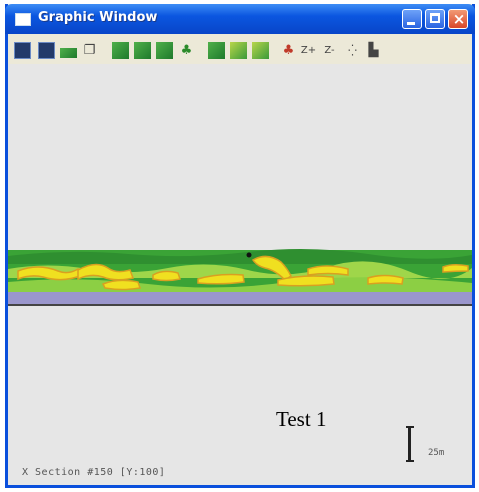 This screenshot has height=492, width=479. Describe the element at coordinates (373, 50) in the screenshot. I see `camera-icon: ▙` at that location.